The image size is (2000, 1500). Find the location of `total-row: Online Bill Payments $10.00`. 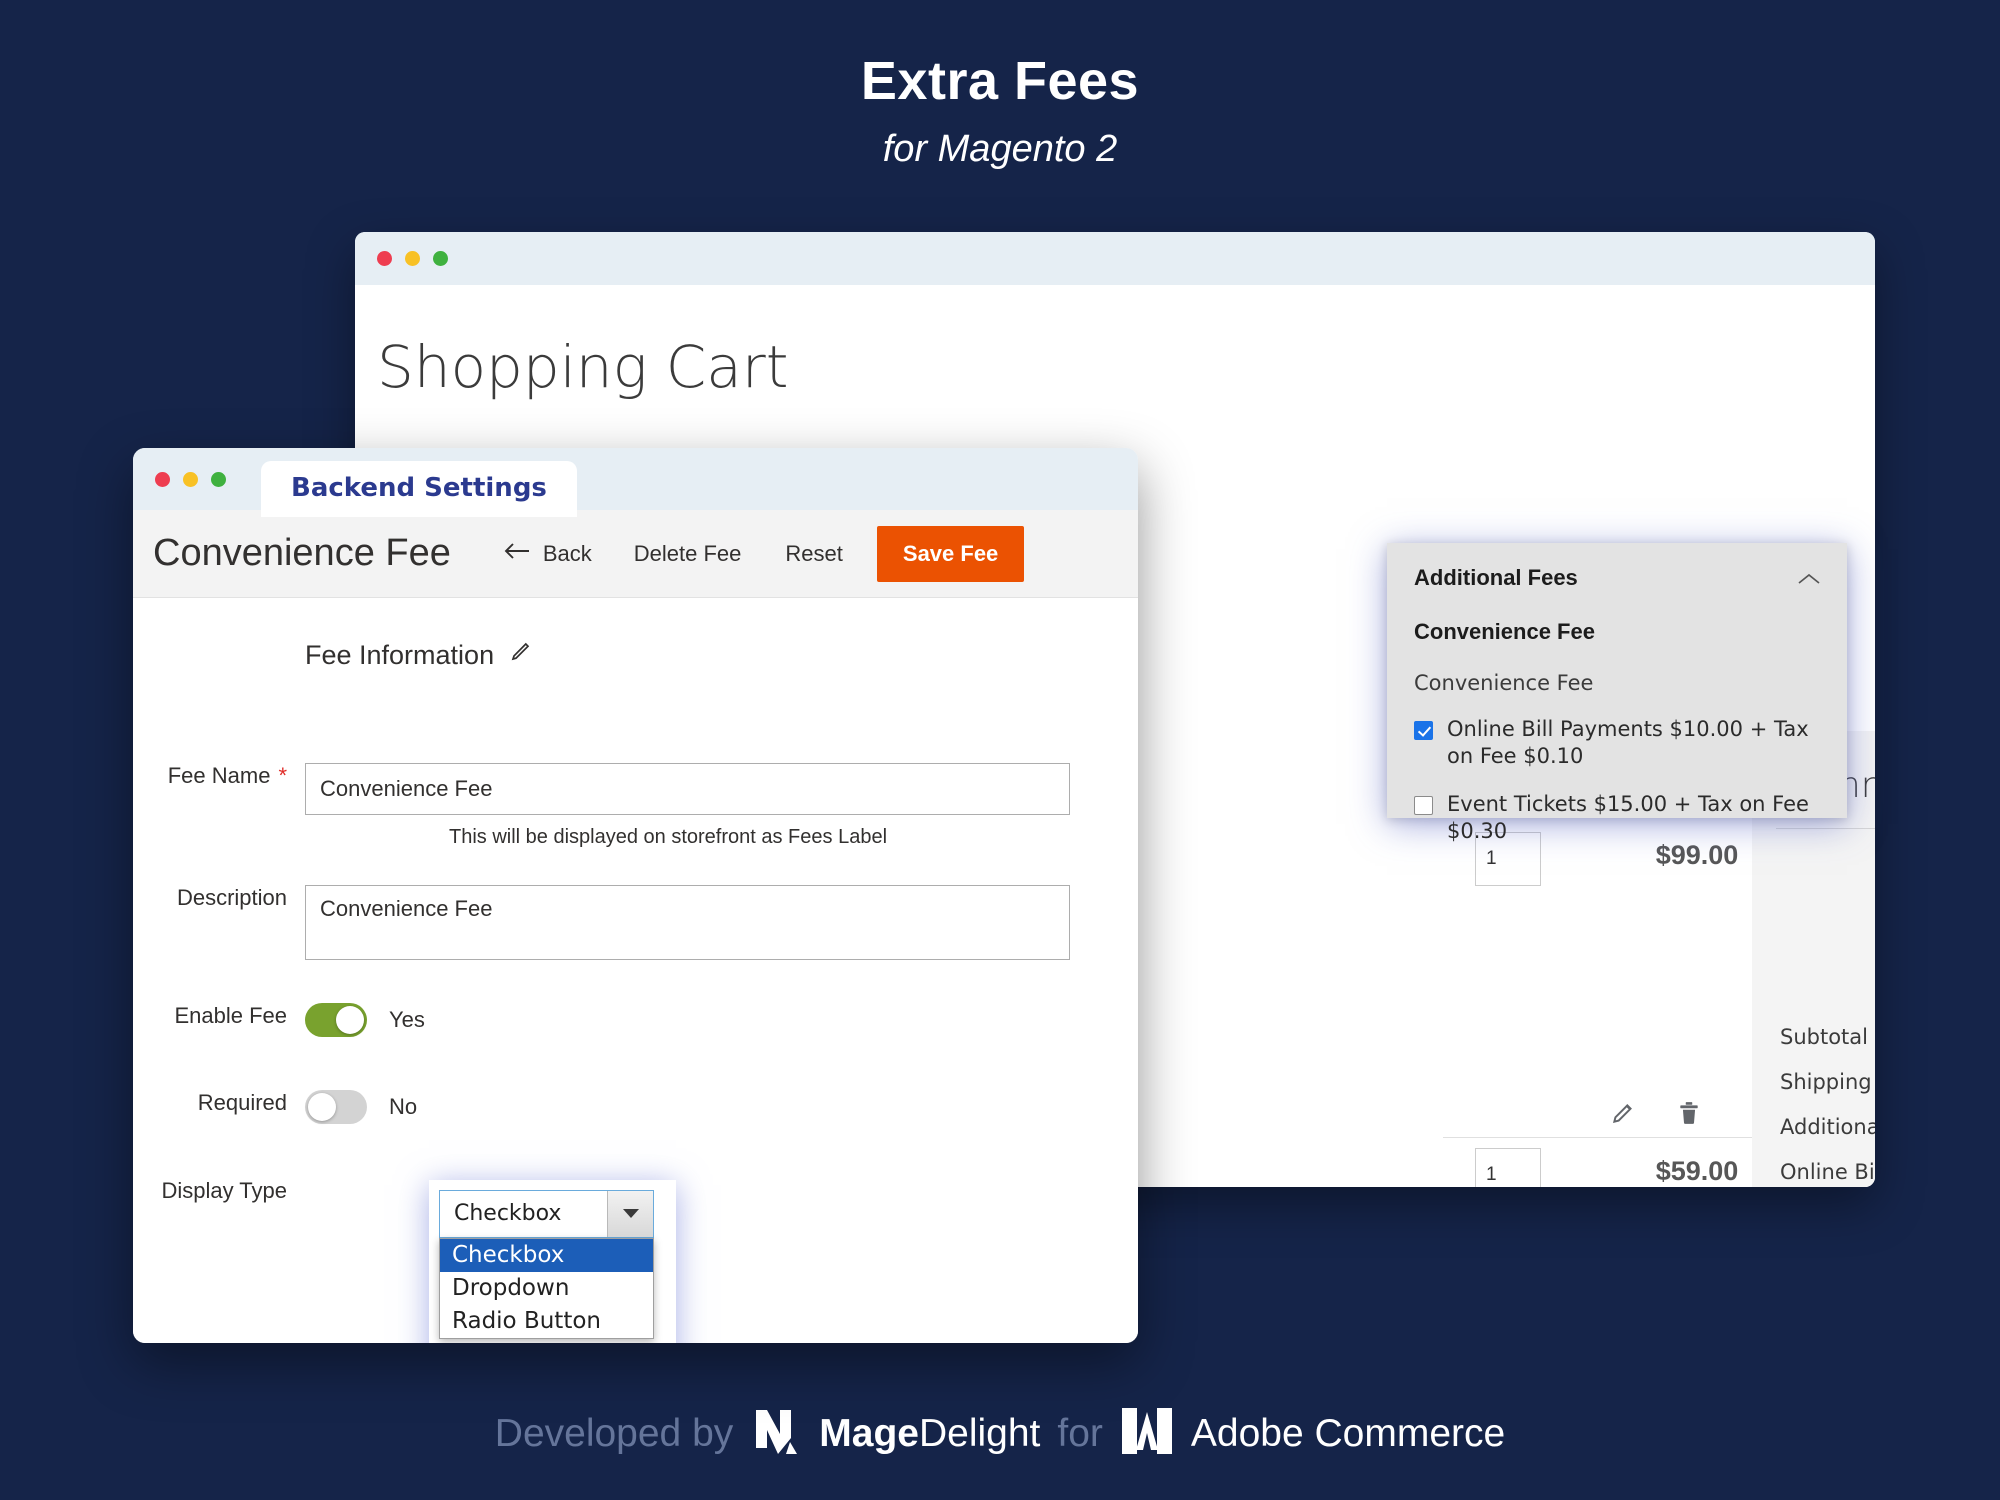

total-row: Online Bill Payments $10.00 is located at coordinates (1827, 1172).